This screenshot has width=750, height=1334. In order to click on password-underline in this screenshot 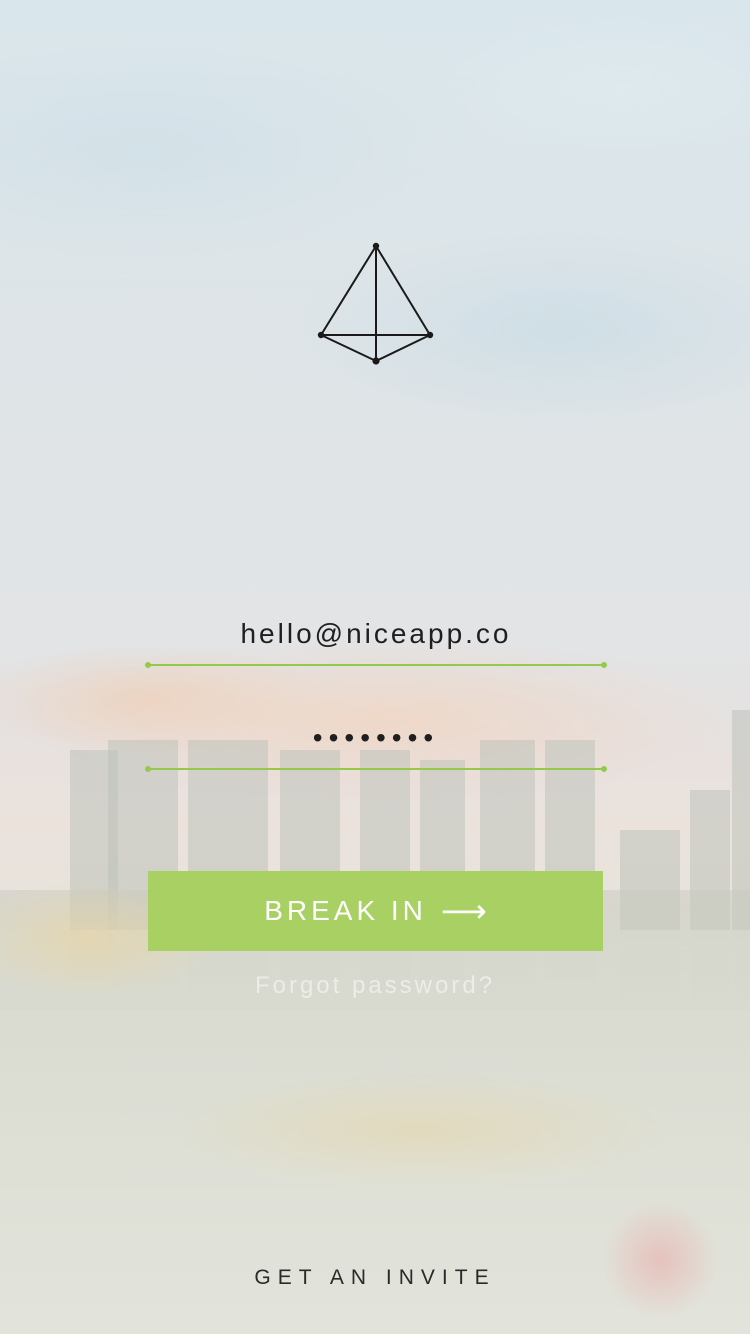, I will do `click(376, 769)`.